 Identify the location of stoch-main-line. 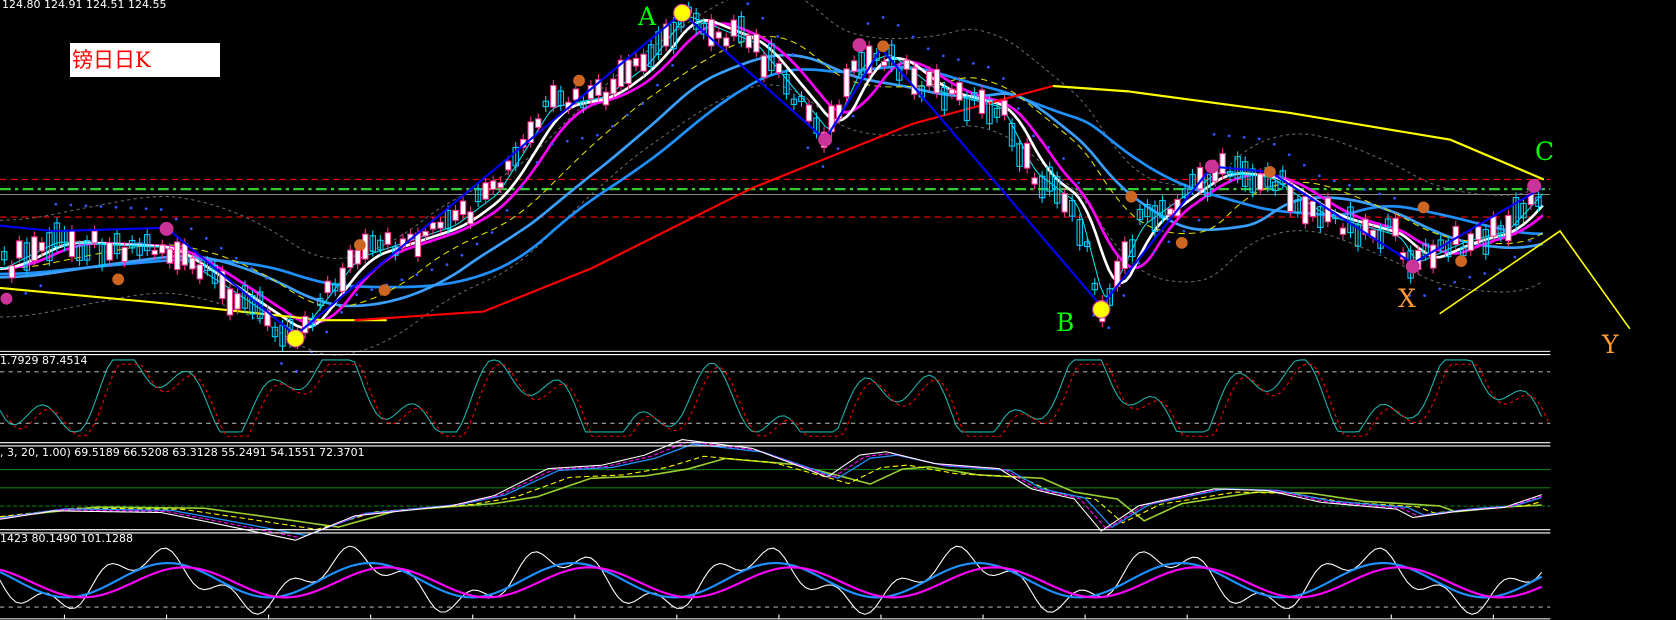
(771, 396).